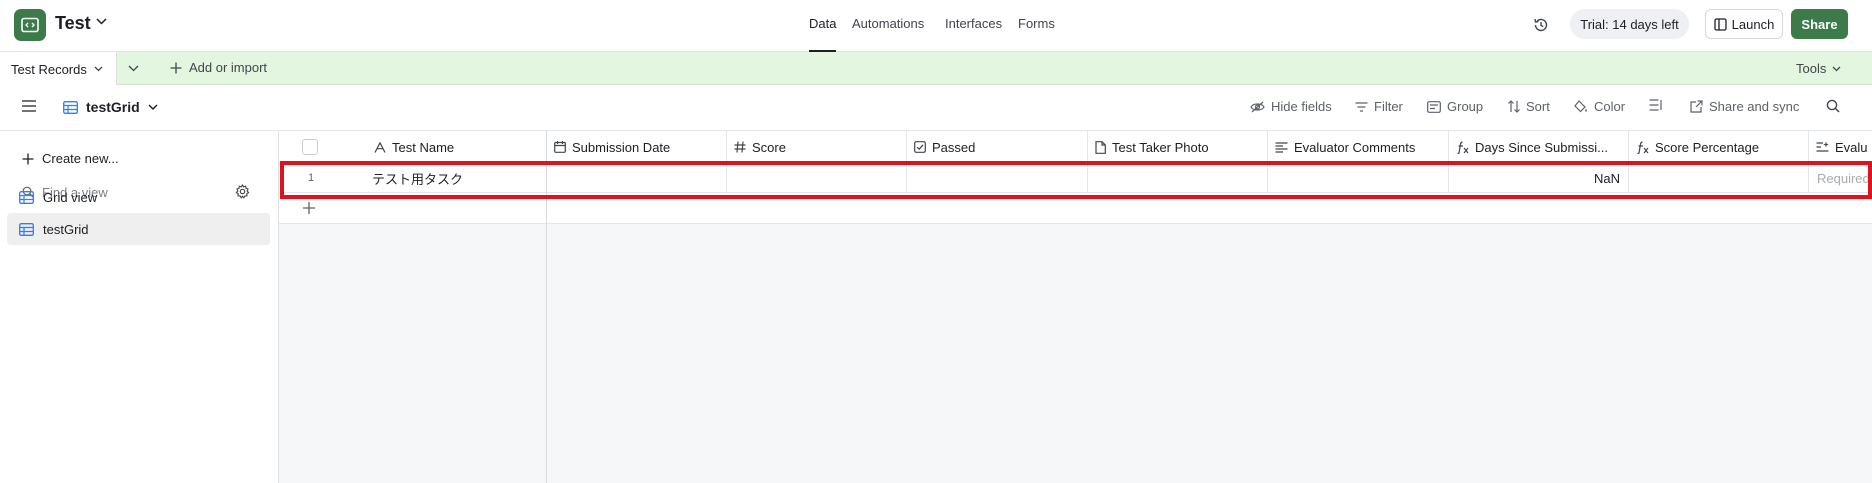 The width and height of the screenshot is (1872, 483). What do you see at coordinates (1610, 106) in the screenshot?
I see `color-label: Color` at bounding box center [1610, 106].